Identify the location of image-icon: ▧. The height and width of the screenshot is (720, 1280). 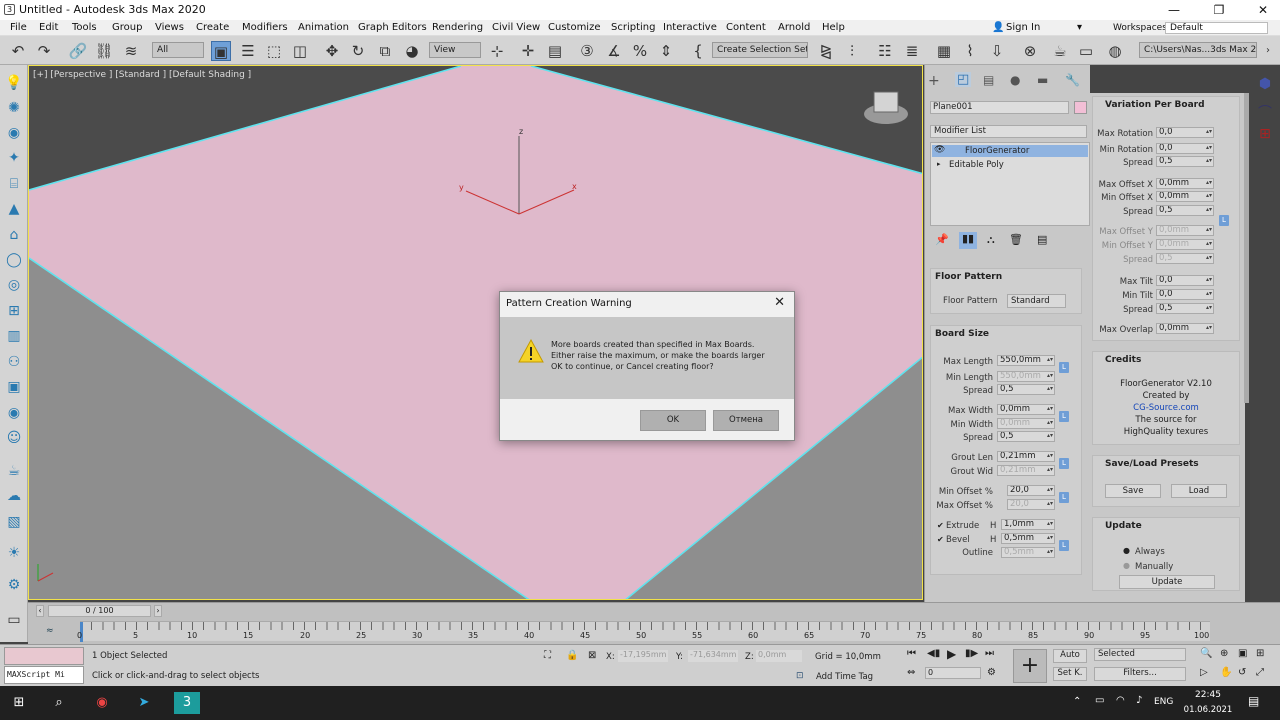
(14, 522).